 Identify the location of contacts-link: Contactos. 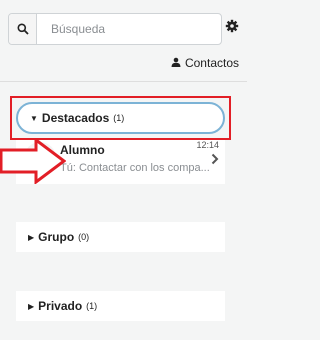
(205, 63).